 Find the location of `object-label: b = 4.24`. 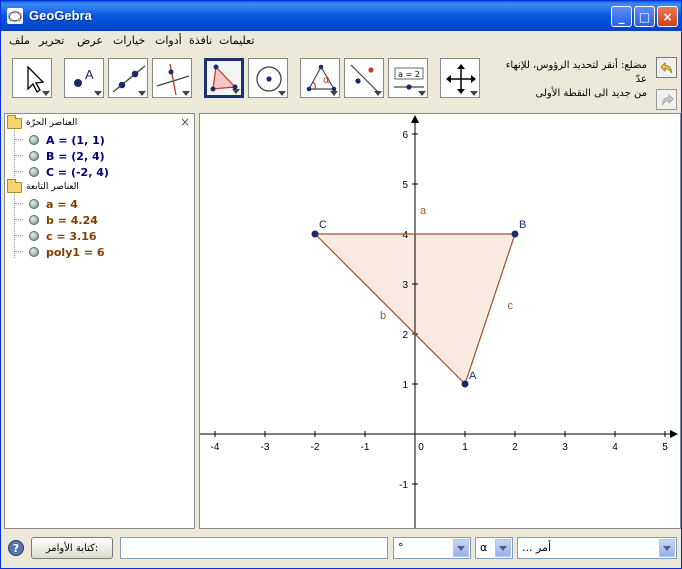

object-label: b = 4.24 is located at coordinates (72, 220).